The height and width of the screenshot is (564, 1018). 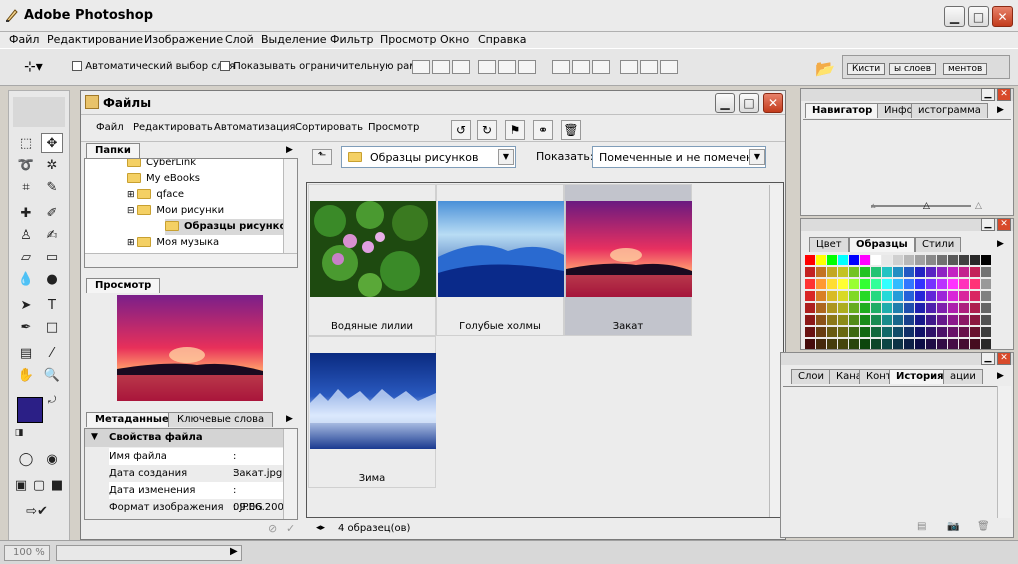 What do you see at coordinates (290, 206) in the screenshot?
I see `tree-vertical-scrollbar` at bounding box center [290, 206].